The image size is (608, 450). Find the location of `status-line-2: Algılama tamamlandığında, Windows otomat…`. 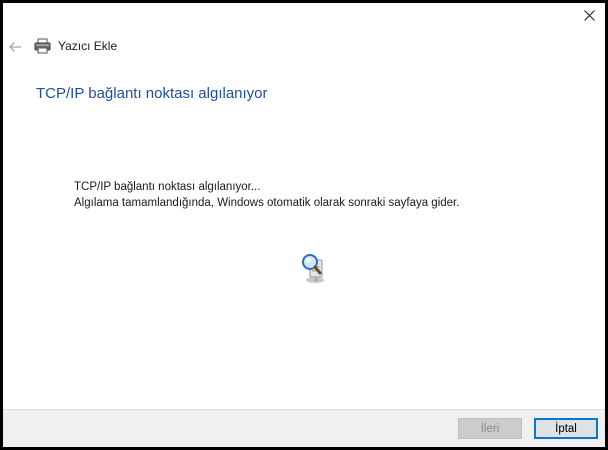

status-line-2: Algılama tamamlandığında, Windows otomat… is located at coordinates (267, 203).